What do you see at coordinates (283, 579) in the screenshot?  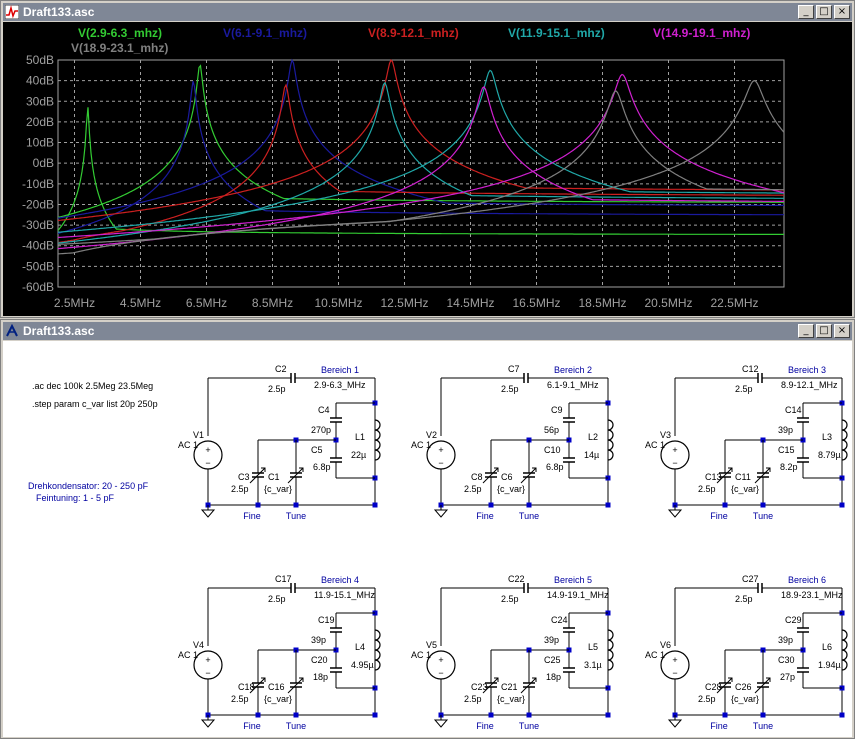 I see `coupling-cap-name: C17` at bounding box center [283, 579].